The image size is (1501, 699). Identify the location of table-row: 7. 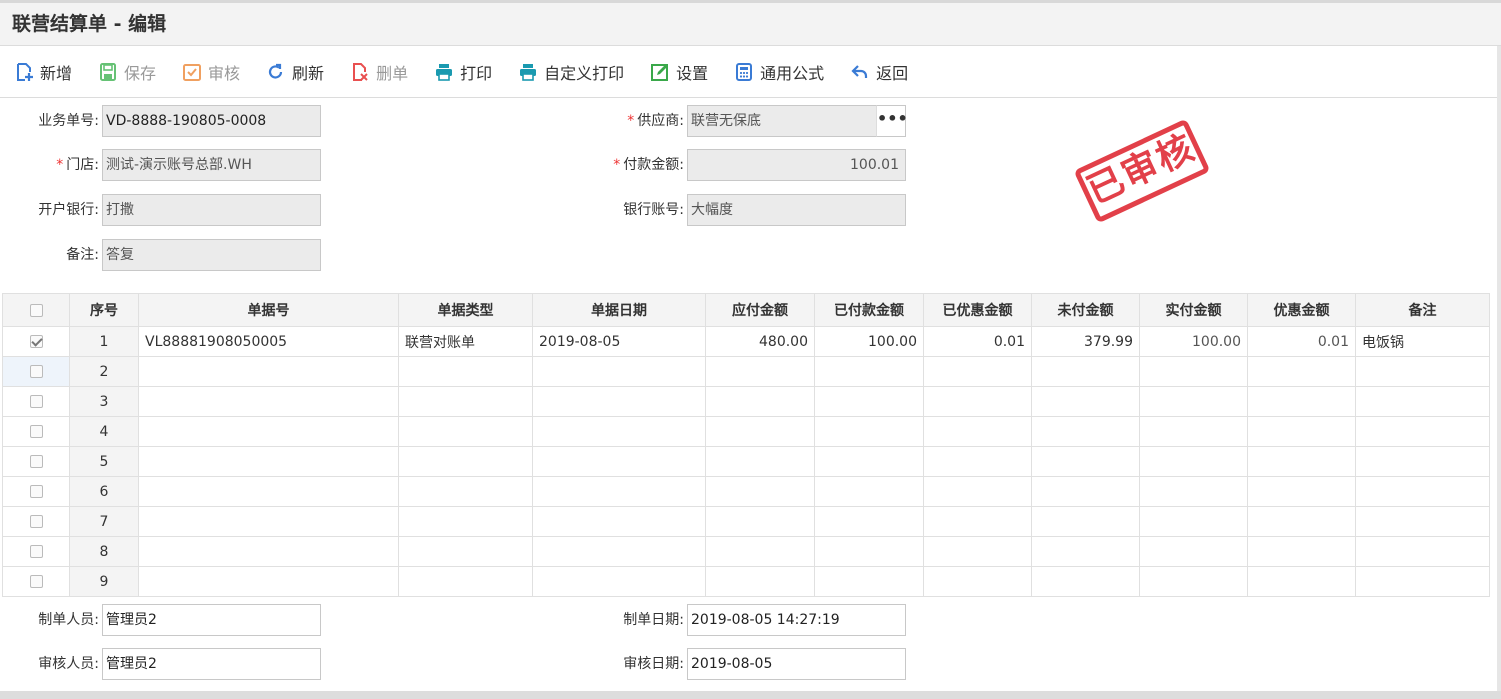
(746, 521).